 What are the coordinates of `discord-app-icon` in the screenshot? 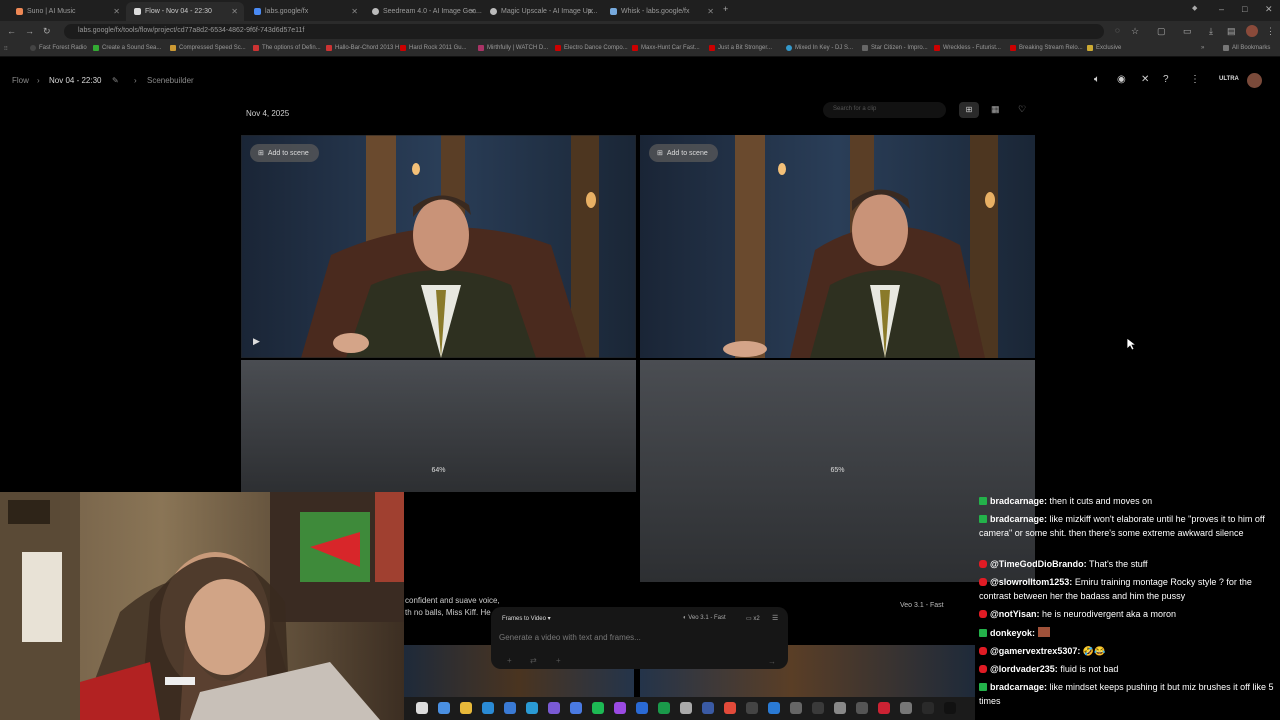 It's located at (554, 708).